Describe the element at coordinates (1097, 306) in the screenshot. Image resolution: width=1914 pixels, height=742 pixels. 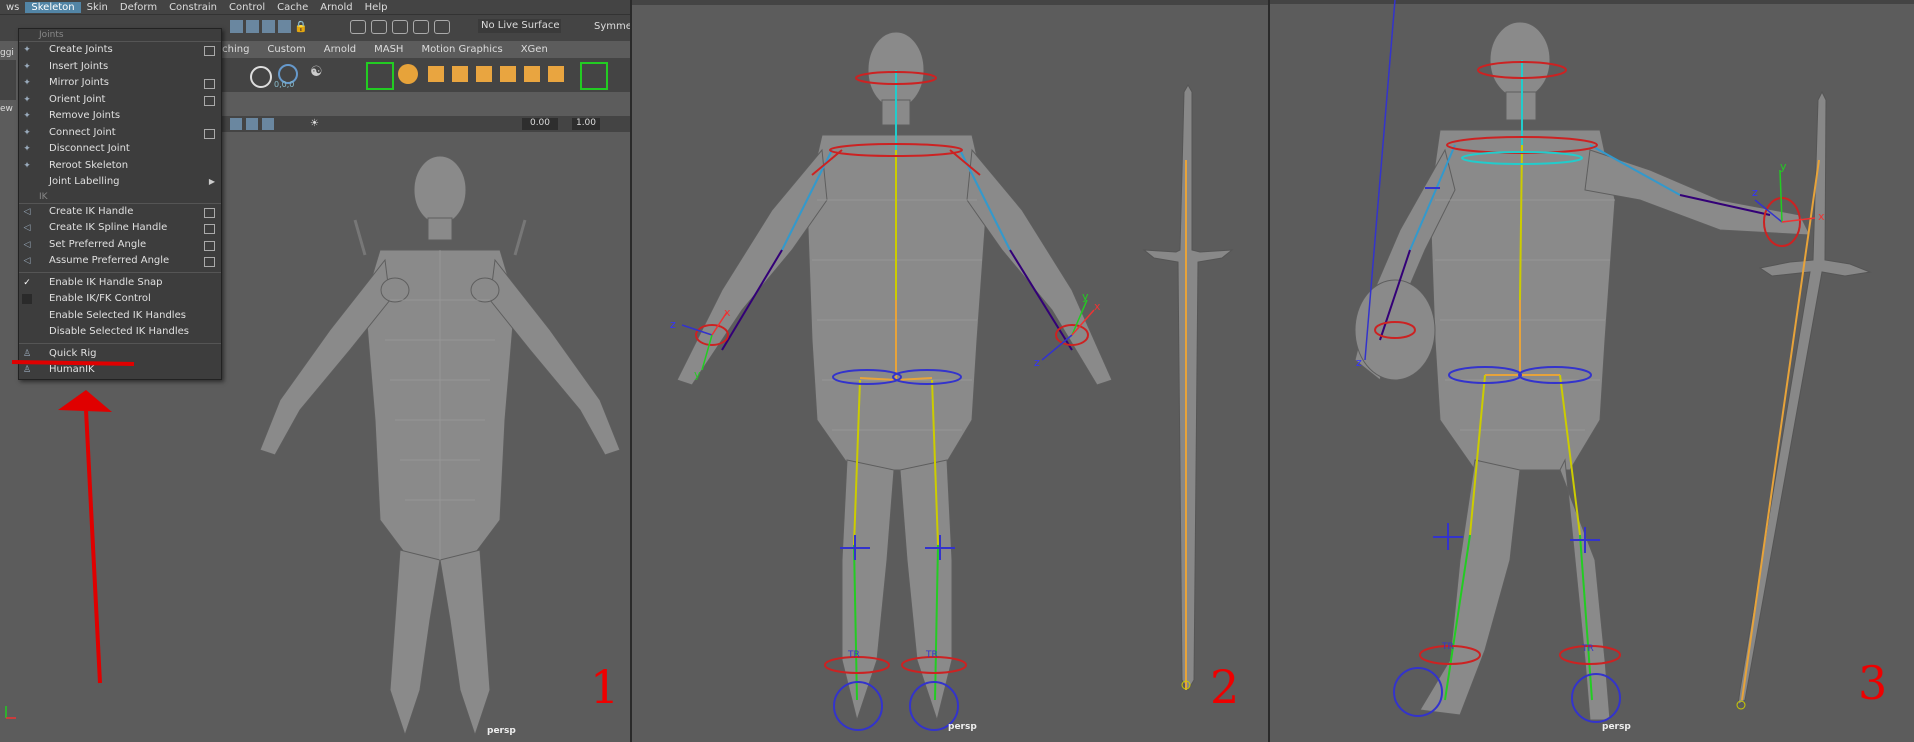
I see `joint-axis-x-right: x` at that location.